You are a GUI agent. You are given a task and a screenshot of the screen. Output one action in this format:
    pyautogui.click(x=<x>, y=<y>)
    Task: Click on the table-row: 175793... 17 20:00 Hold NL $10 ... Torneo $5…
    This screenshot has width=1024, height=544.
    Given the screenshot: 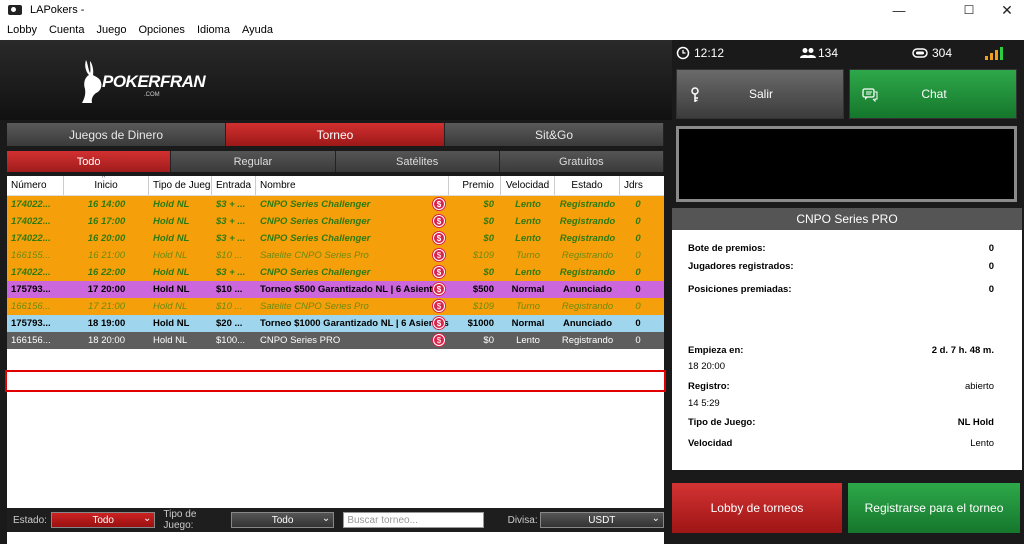 What is the action you would take?
    pyautogui.click(x=335, y=289)
    